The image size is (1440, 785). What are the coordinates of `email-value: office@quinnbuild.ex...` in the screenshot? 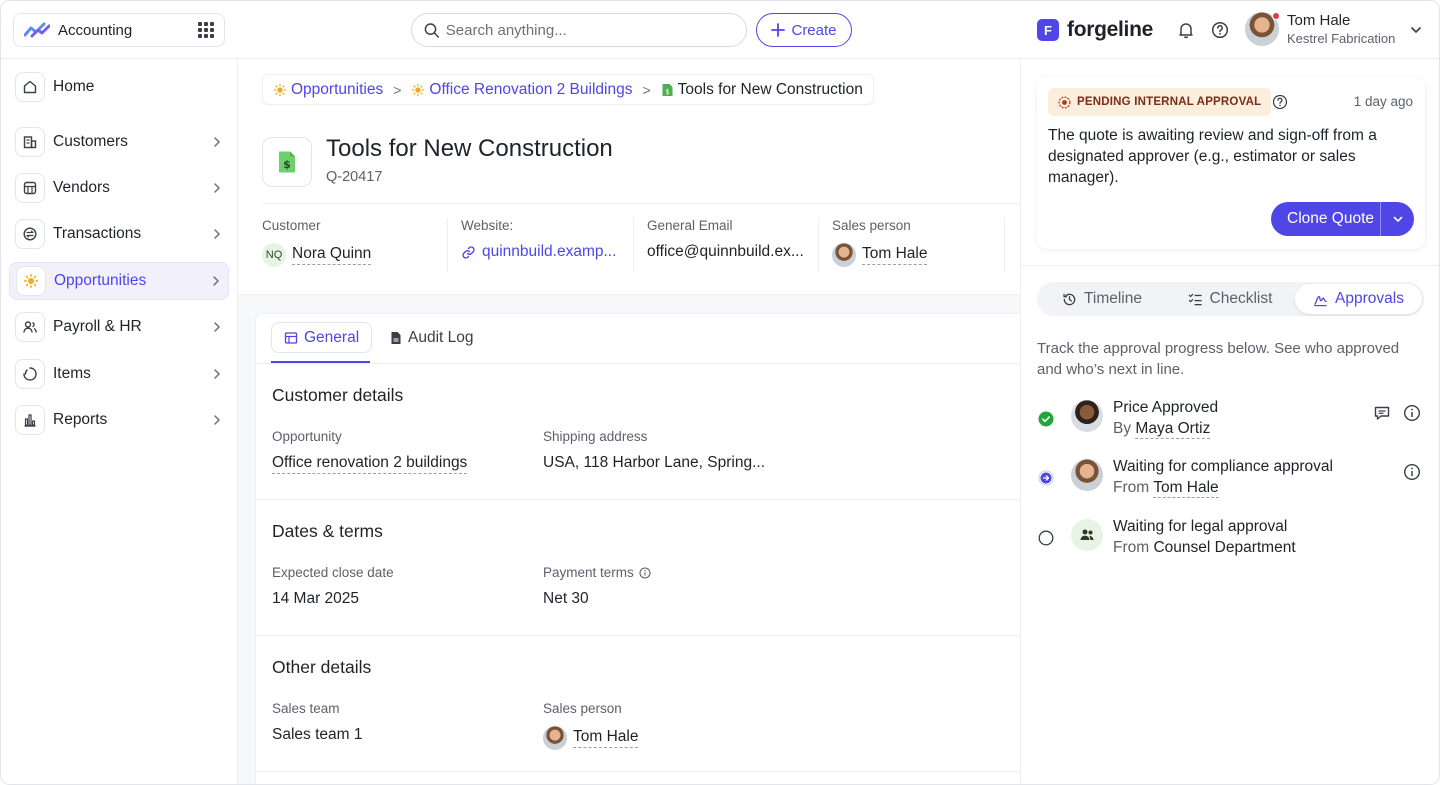 It's located at (725, 252).